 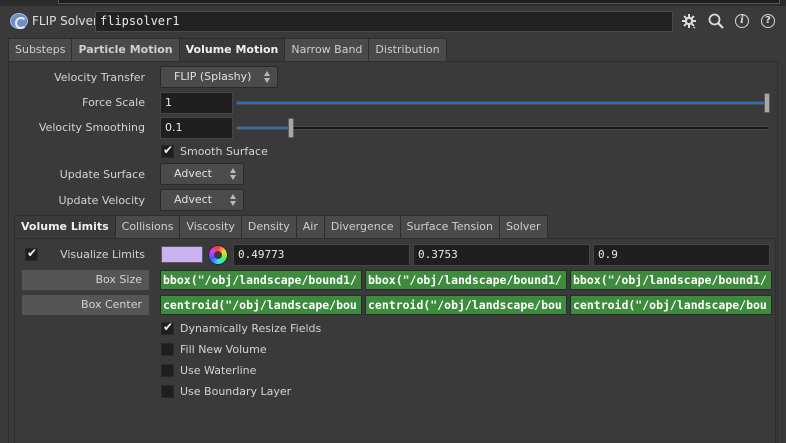 What do you see at coordinates (261, 305) in the screenshot?
I see `box-center-x-expression: centroid("/obj/landscape/bou` at bounding box center [261, 305].